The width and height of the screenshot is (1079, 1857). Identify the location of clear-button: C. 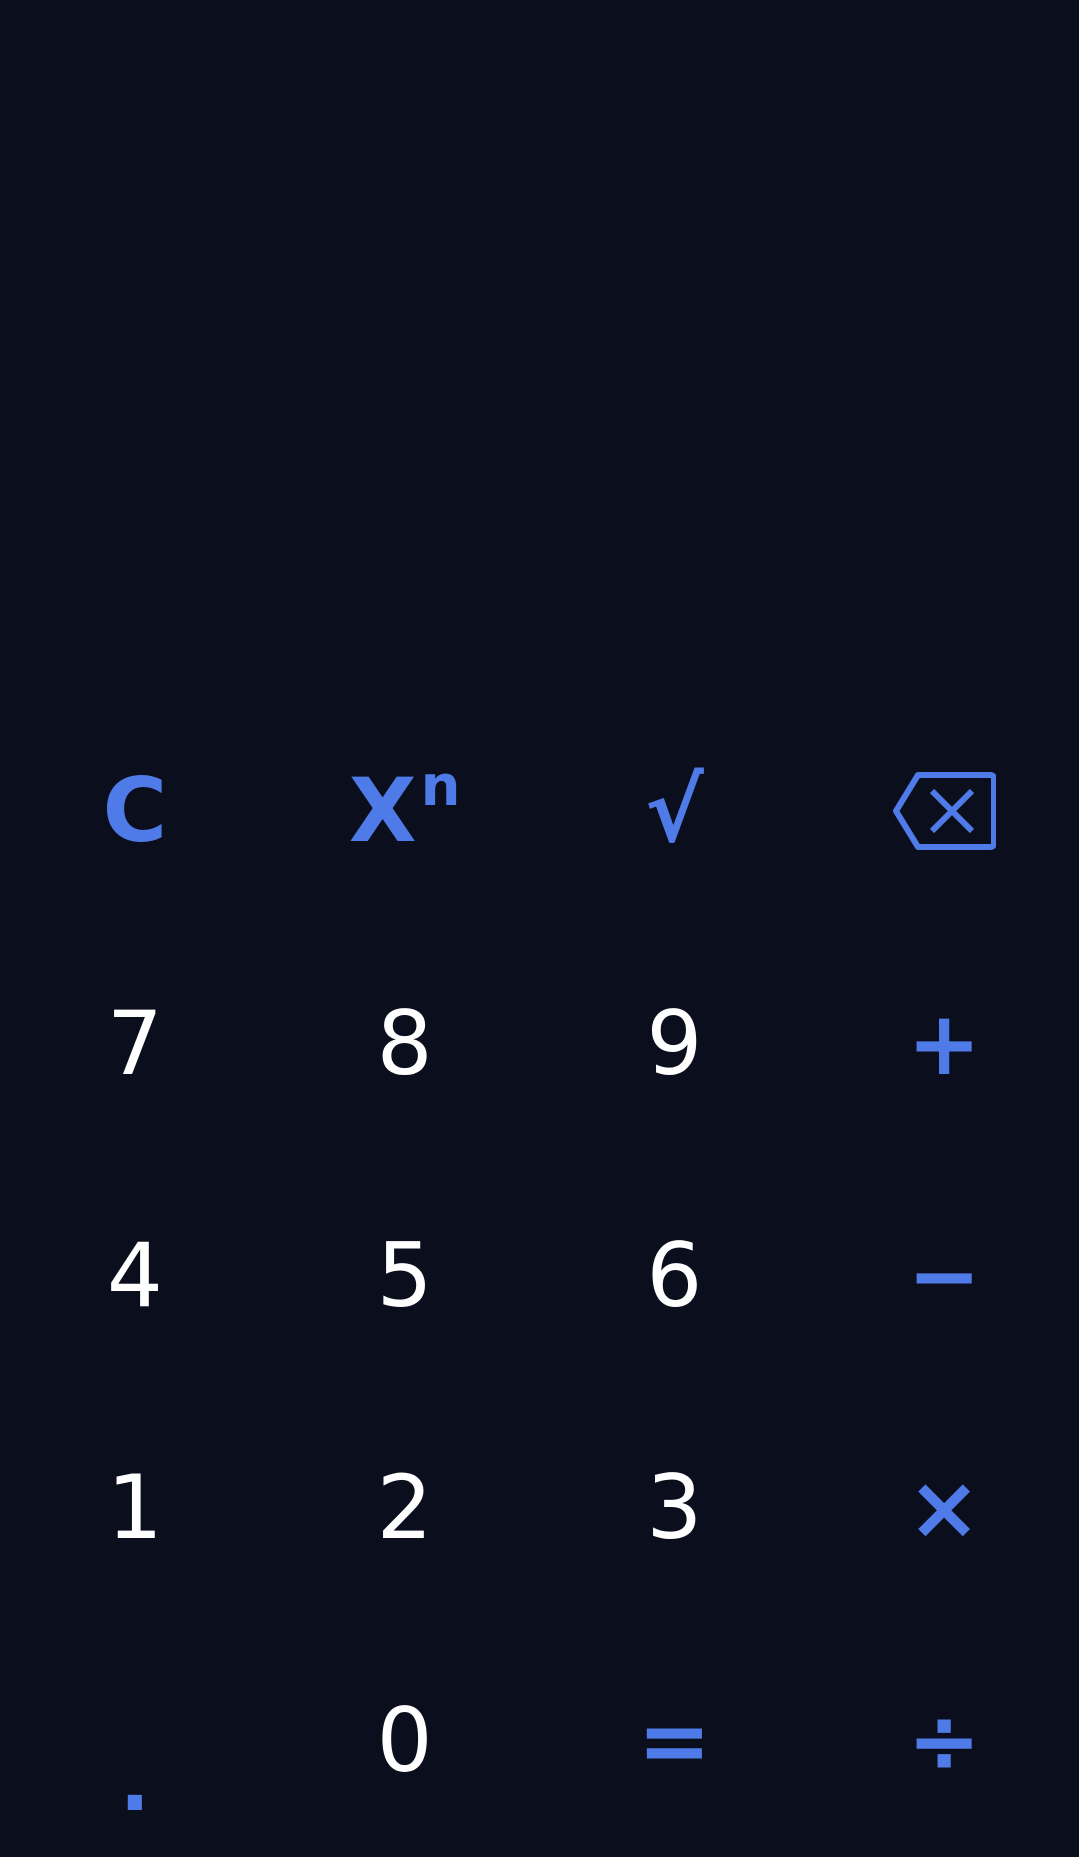
(135, 811).